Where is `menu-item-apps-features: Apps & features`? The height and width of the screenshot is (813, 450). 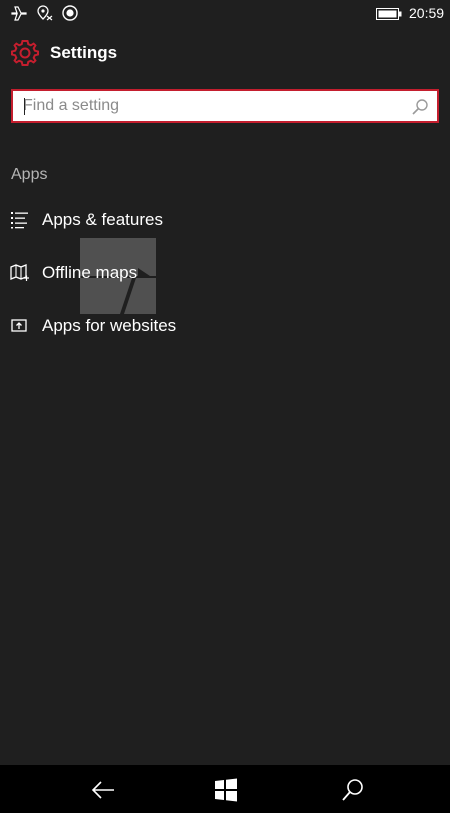
menu-item-apps-features: Apps & features is located at coordinates (225, 226).